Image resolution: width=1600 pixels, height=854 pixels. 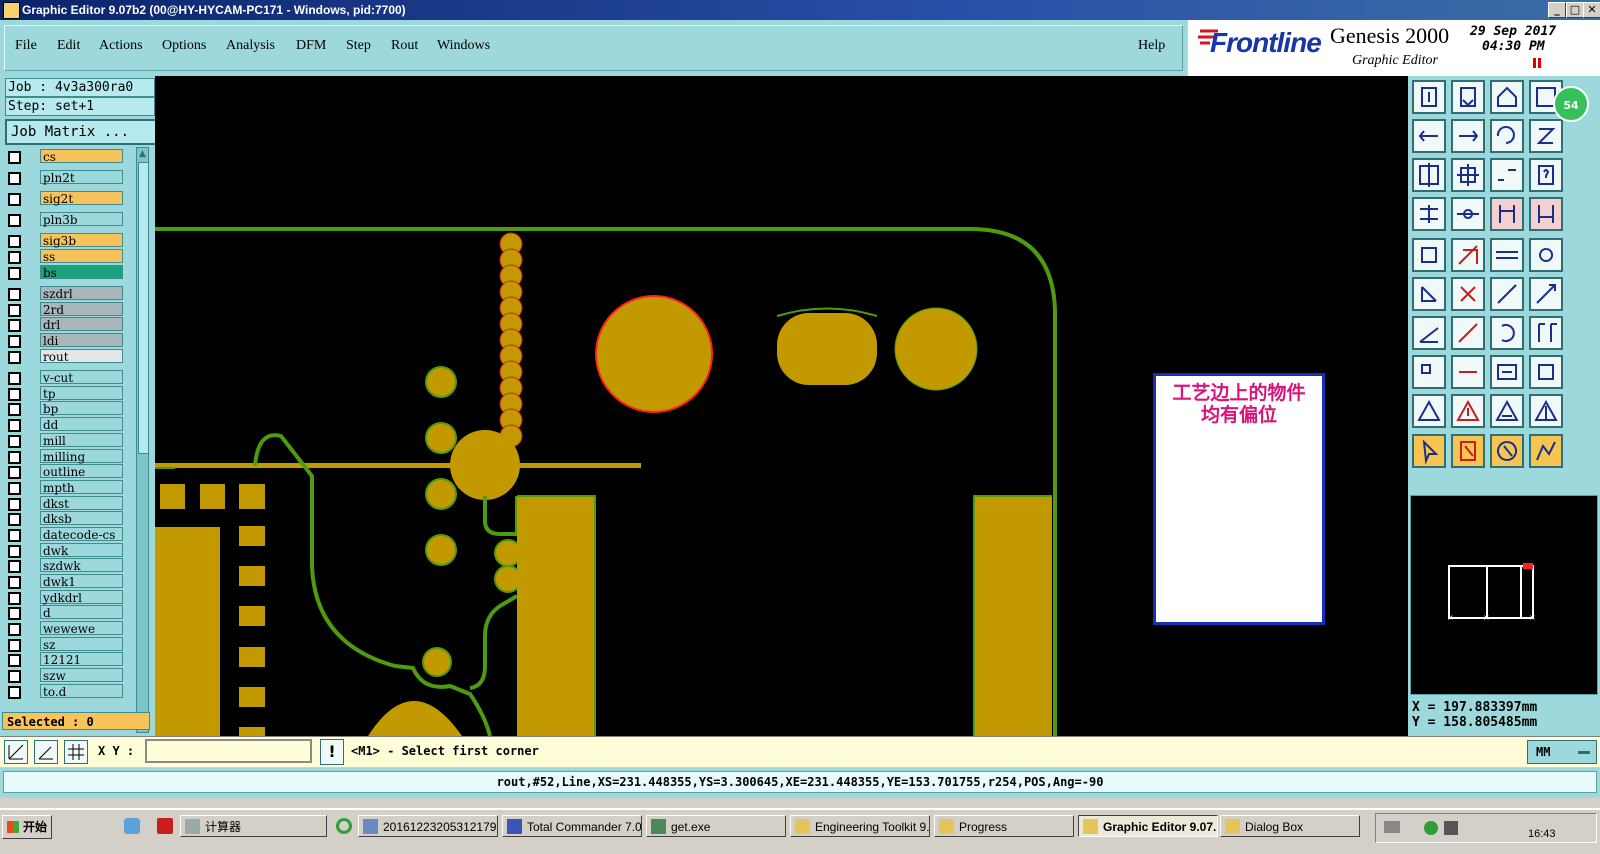 I want to click on layer-name: v-cut, so click(x=81, y=377).